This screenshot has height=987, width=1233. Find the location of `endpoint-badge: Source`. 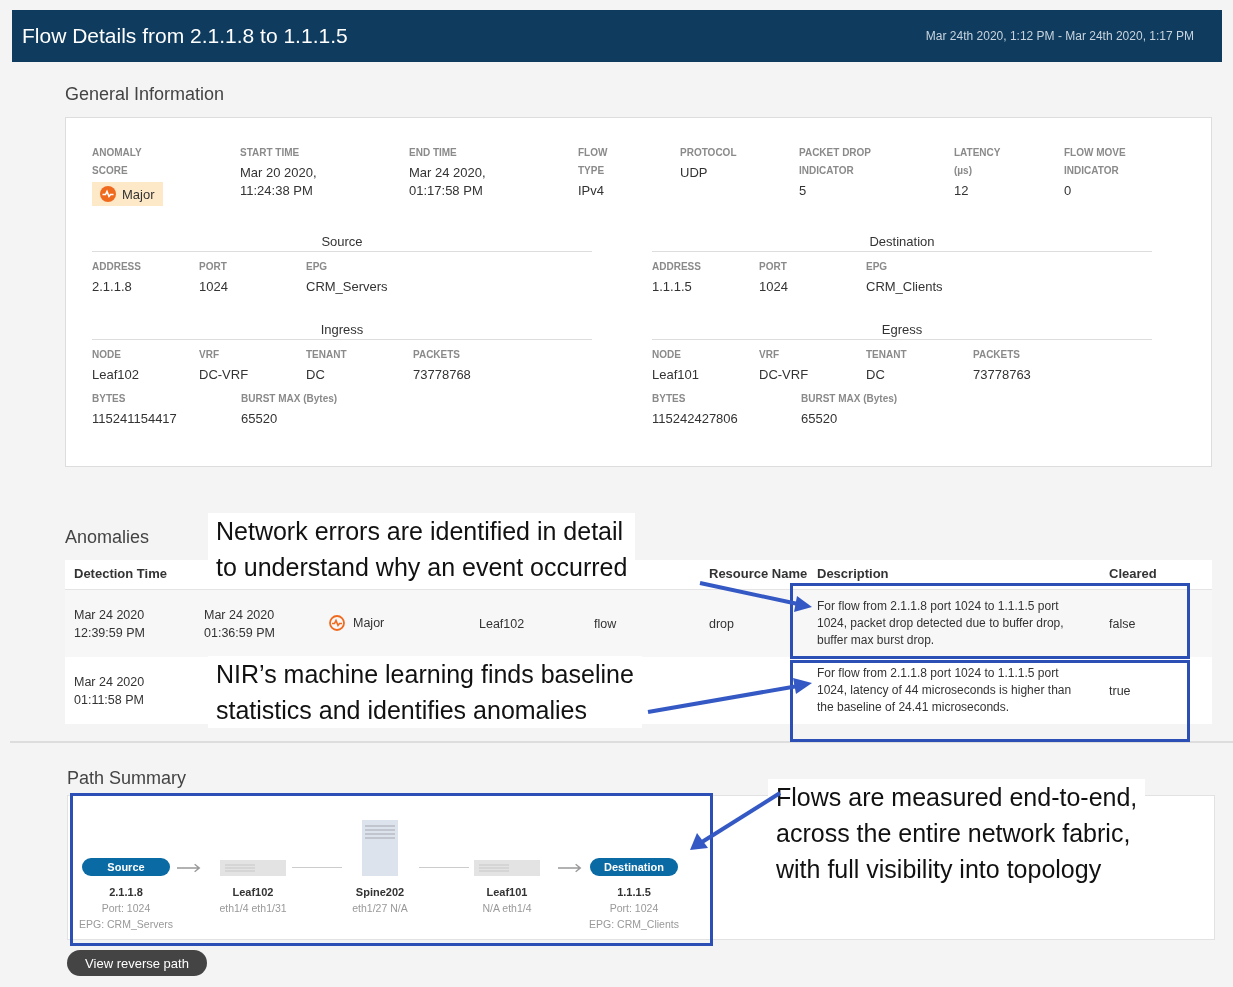

endpoint-badge: Source is located at coordinates (126, 867).